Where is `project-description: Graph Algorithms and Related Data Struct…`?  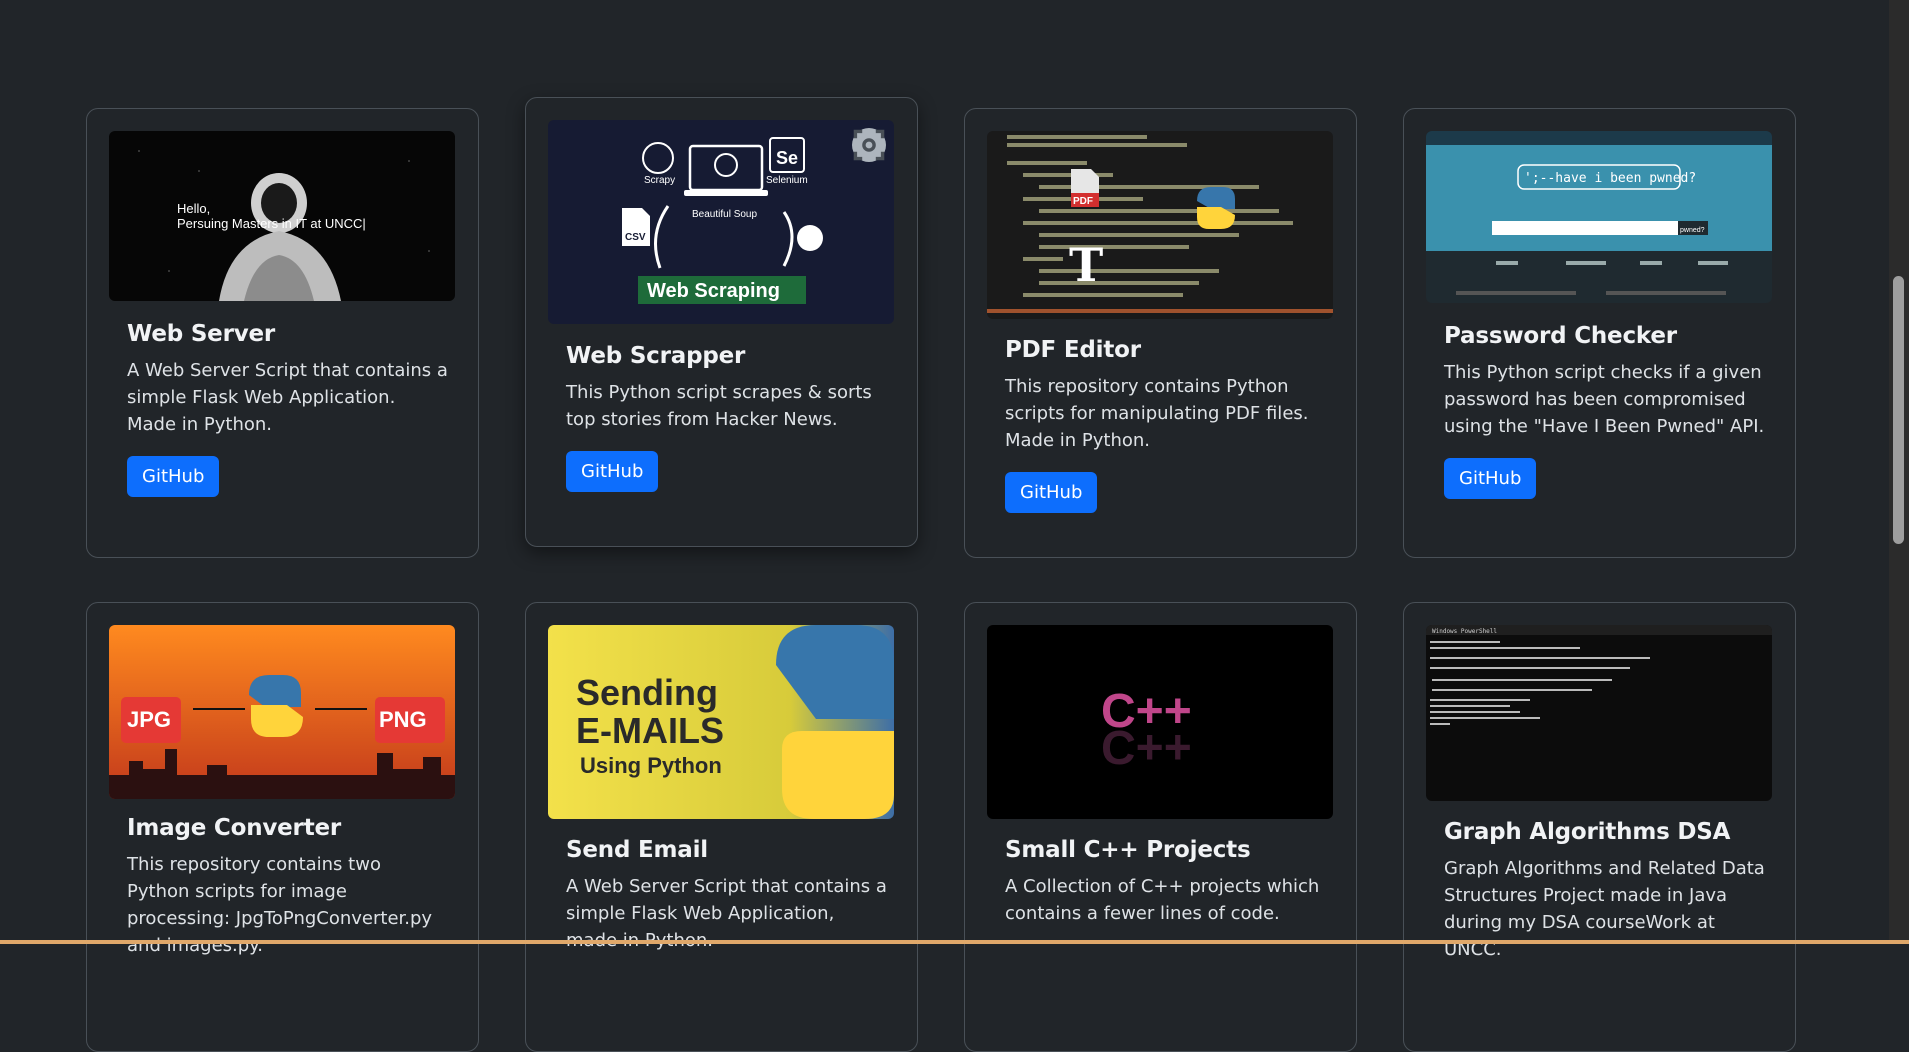
project-description: Graph Algorithms and Related Data Struct… is located at coordinates (1604, 909).